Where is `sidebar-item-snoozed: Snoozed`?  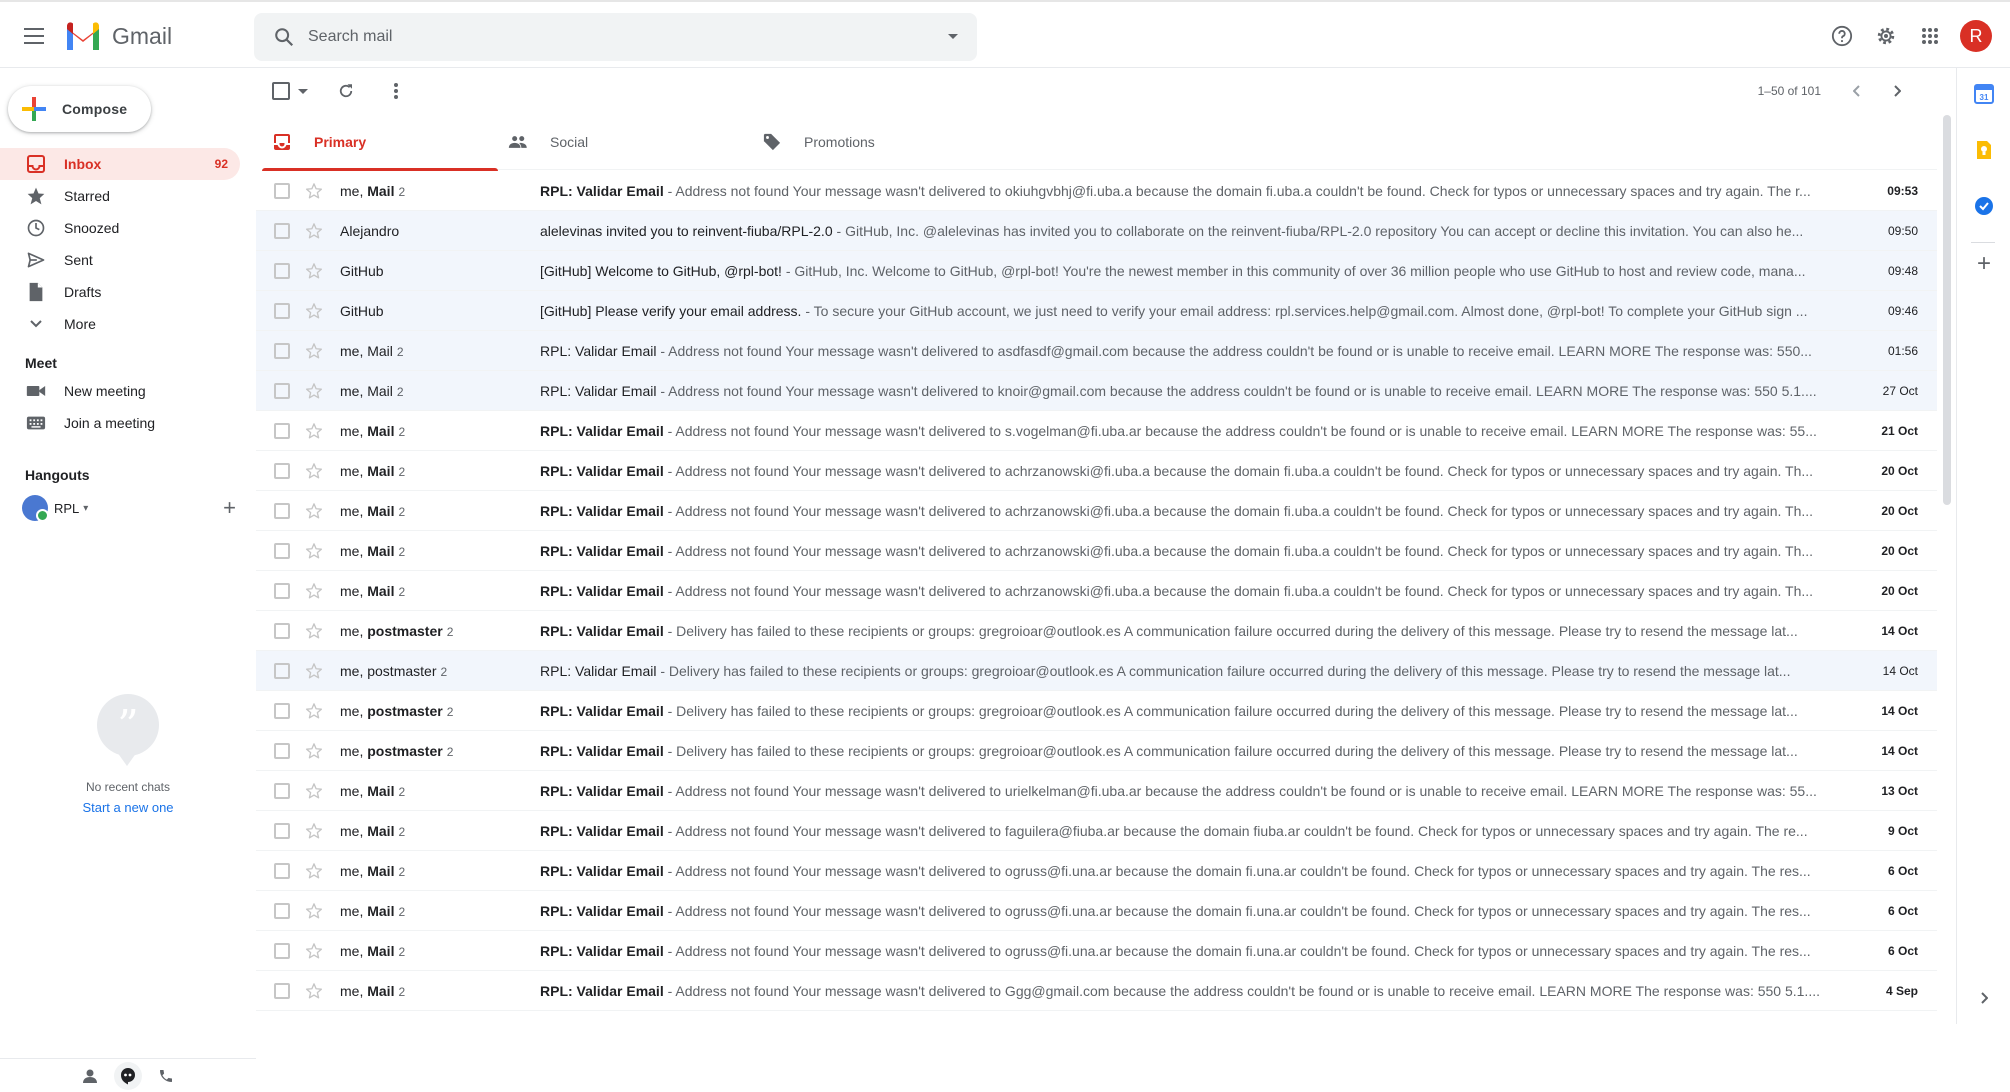
sidebar-item-snoozed: Snoozed is located at coordinates (120, 228).